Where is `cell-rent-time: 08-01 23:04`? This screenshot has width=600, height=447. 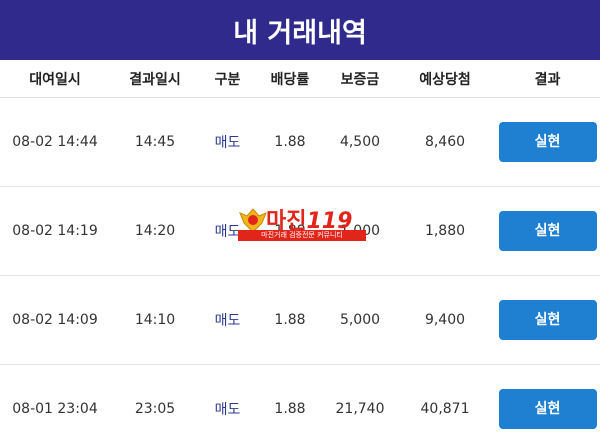
cell-rent-time: 08-01 23:04 is located at coordinates (55, 409).